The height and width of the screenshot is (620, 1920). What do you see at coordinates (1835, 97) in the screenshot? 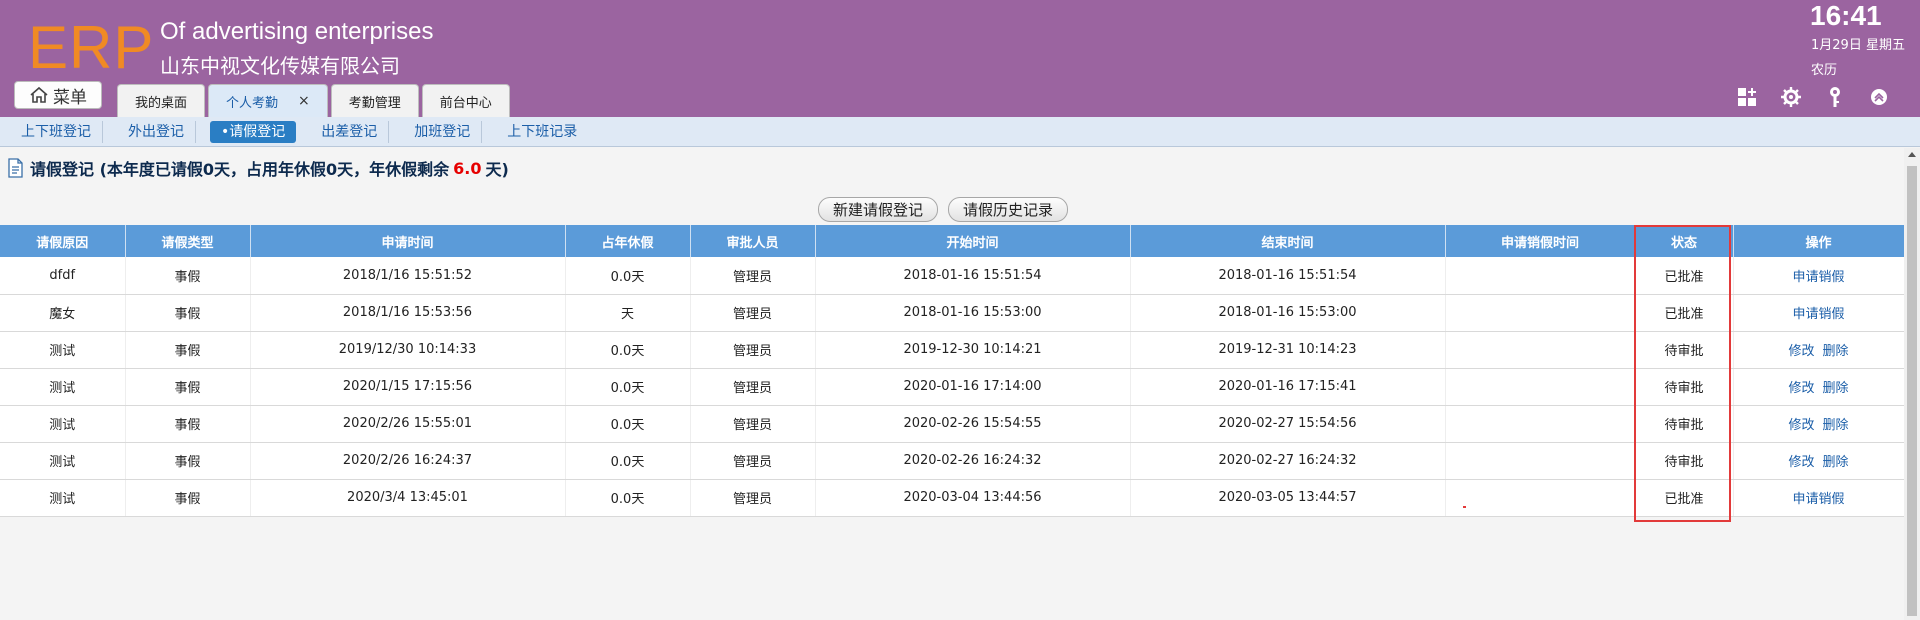
I see `key-icon` at bounding box center [1835, 97].